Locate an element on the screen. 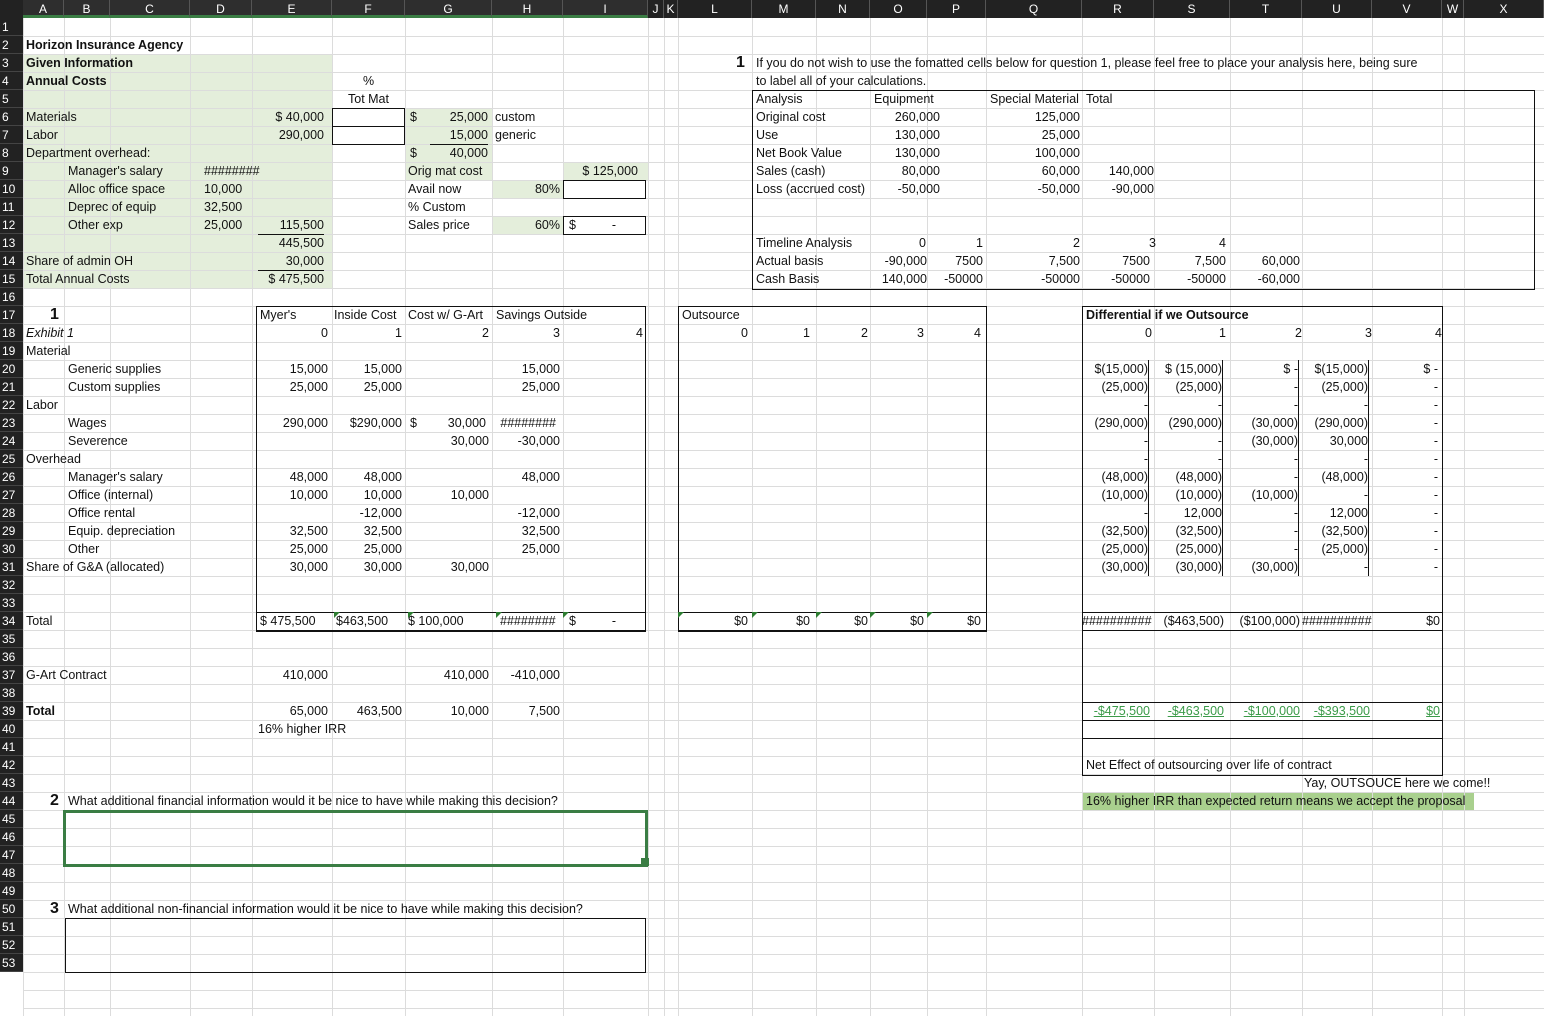  column-header-n: N is located at coordinates (843, 9).